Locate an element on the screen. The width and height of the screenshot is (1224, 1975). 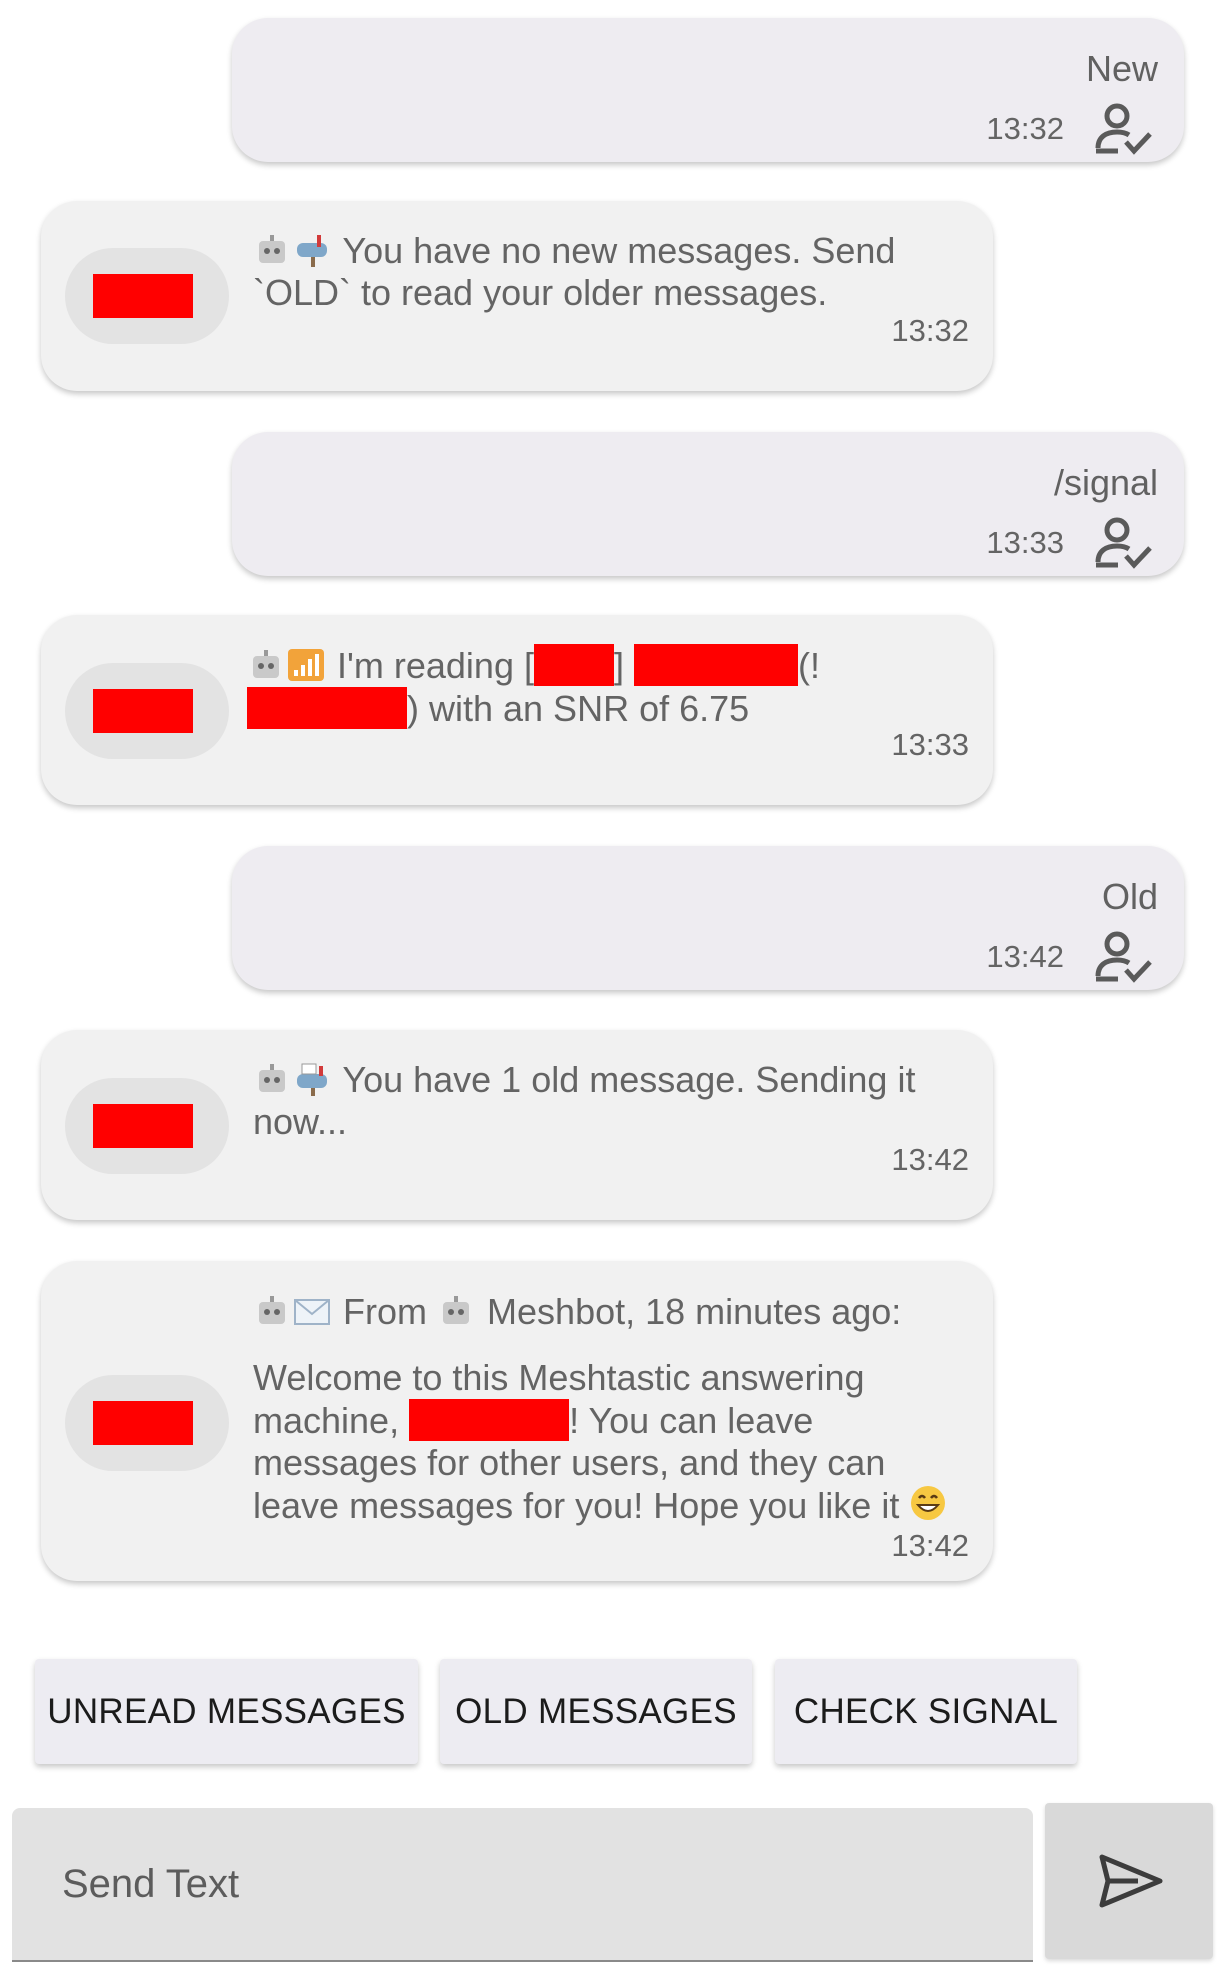
mailbox-emoji-icon is located at coordinates (312, 251).